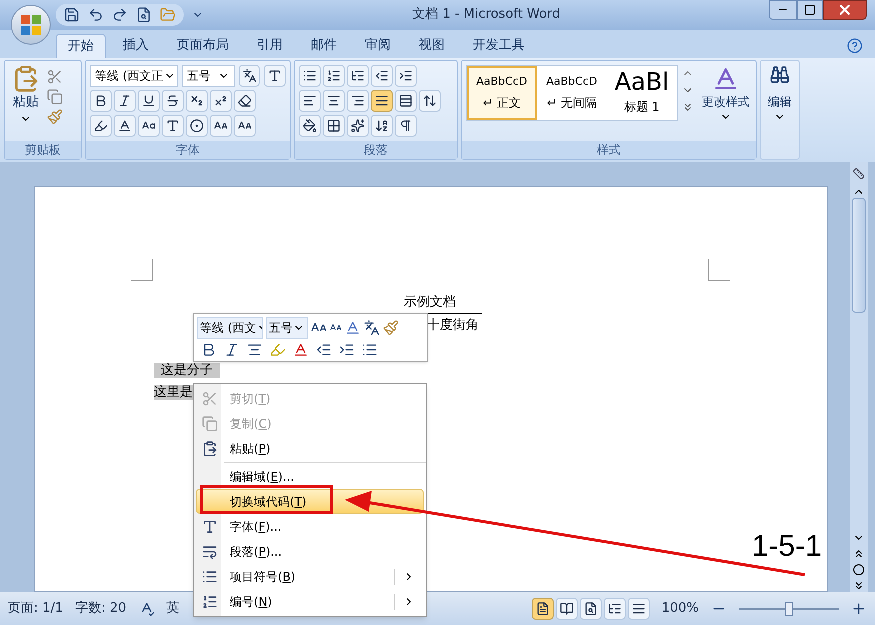 This screenshot has width=875, height=625. I want to click on menu-item: 粘贴(P), so click(310, 448).